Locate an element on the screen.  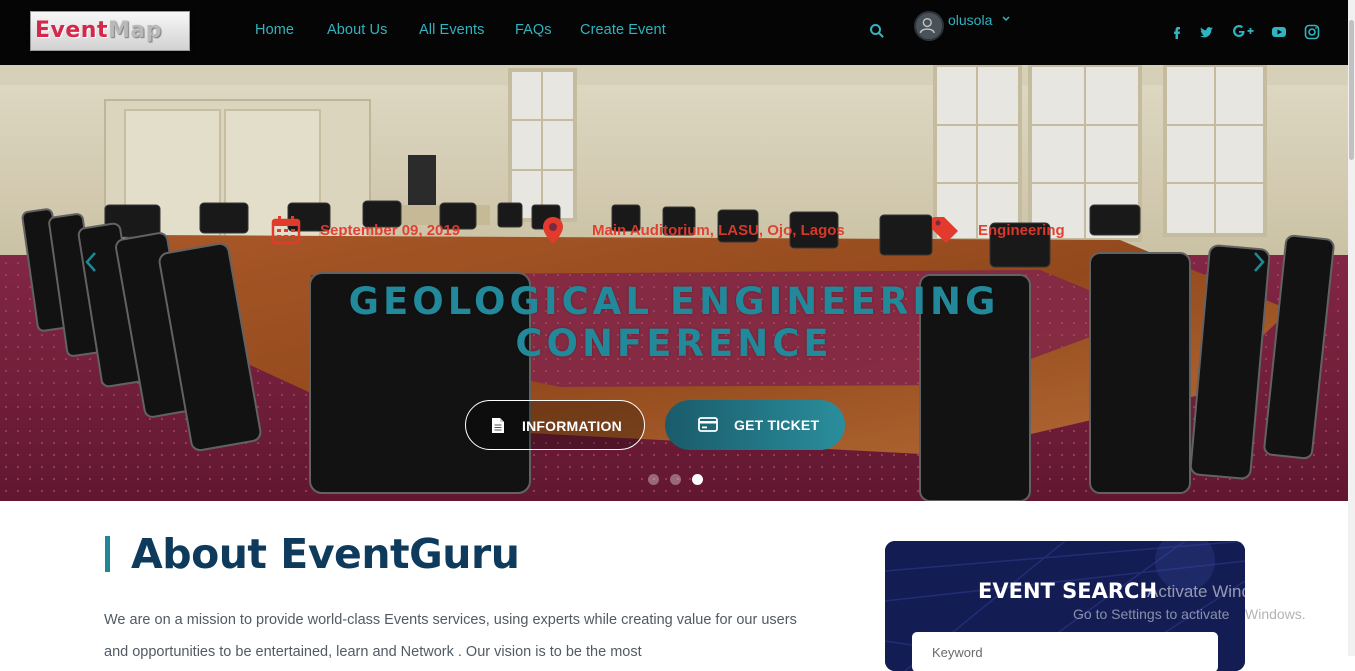
about-title: About EventGuru is located at coordinates (325, 554).